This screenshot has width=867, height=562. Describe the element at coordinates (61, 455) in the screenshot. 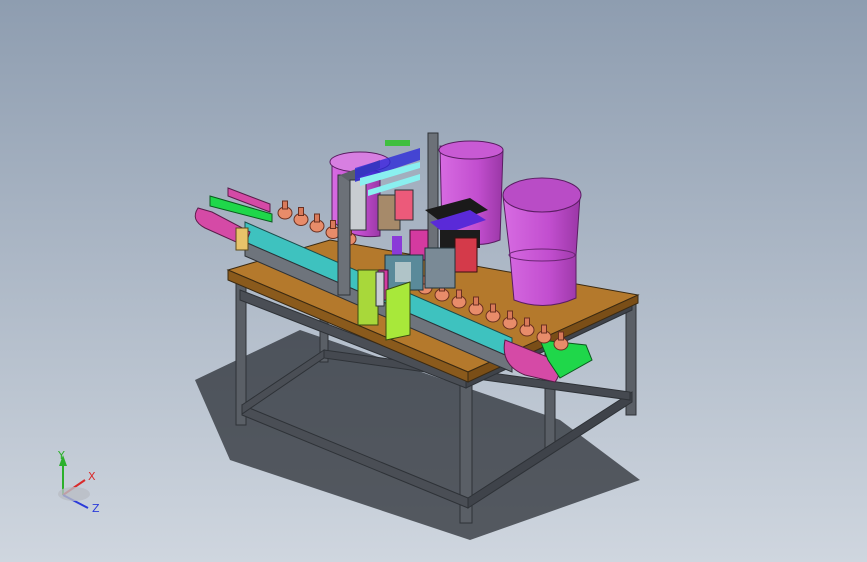

I see `y-axis-label: Y` at that location.